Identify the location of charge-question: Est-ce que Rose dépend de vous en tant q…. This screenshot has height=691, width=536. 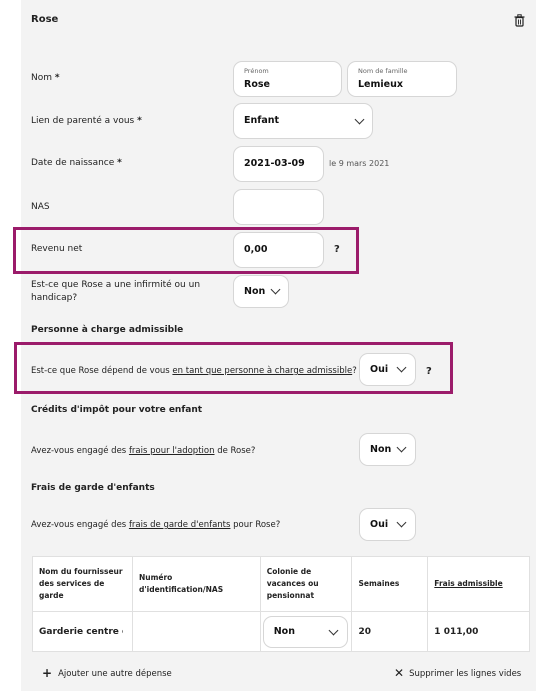
(194, 371).